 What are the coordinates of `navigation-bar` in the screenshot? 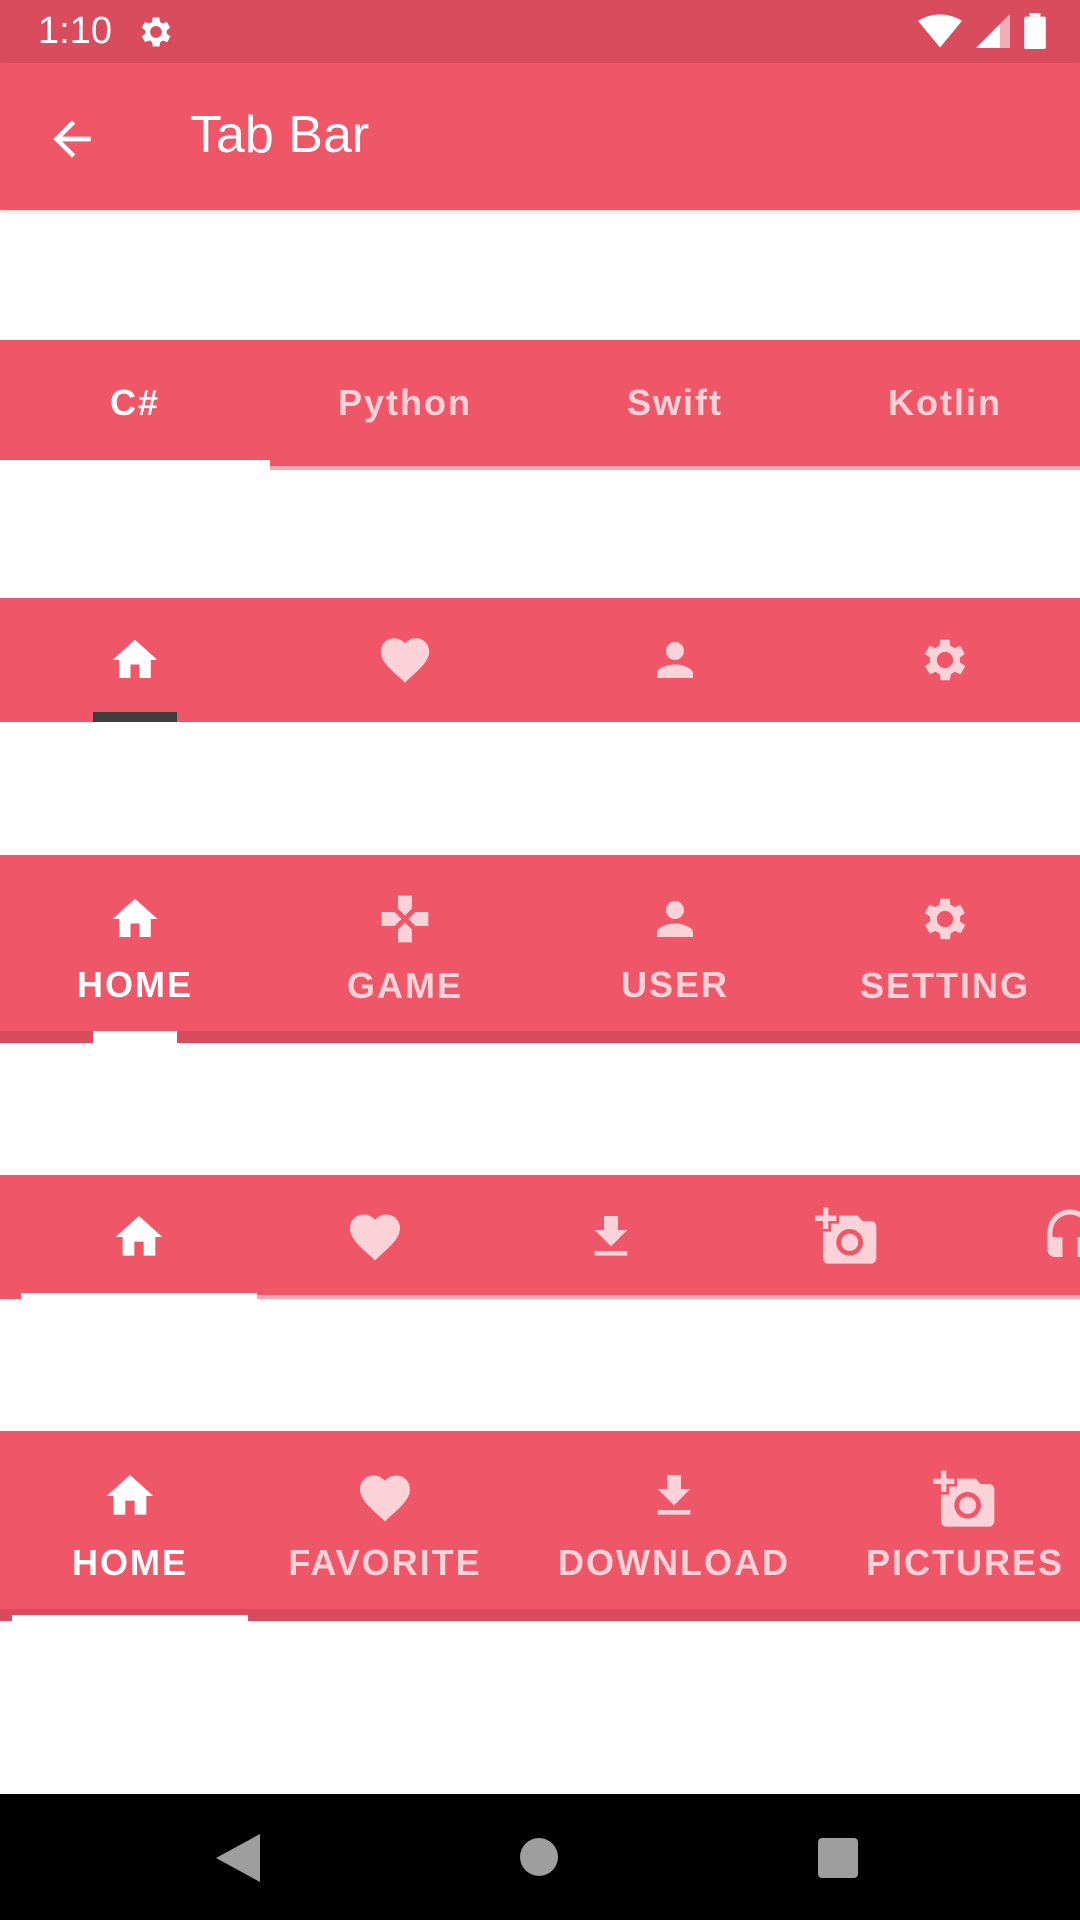 It's located at (540, 1857).